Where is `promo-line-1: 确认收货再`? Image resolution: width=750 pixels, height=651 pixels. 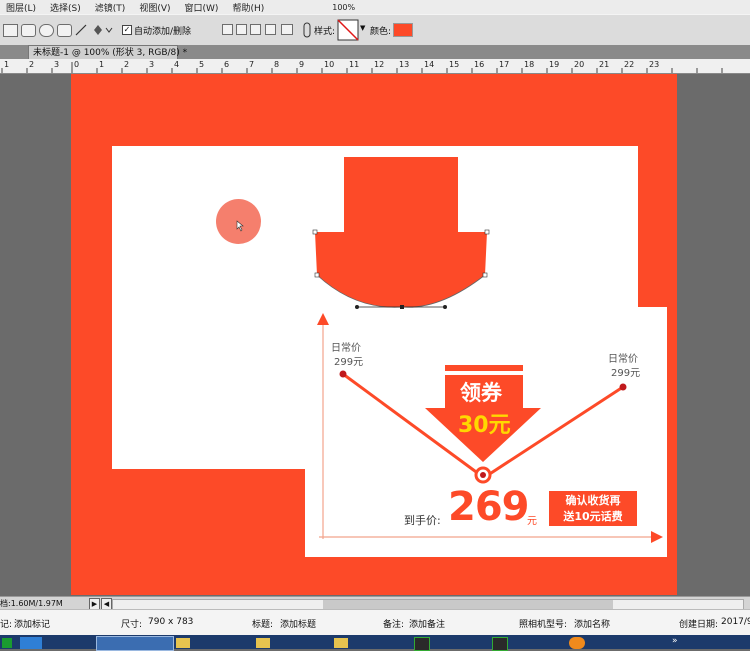
promo-line-1: 确认收货再 is located at coordinates (593, 500).